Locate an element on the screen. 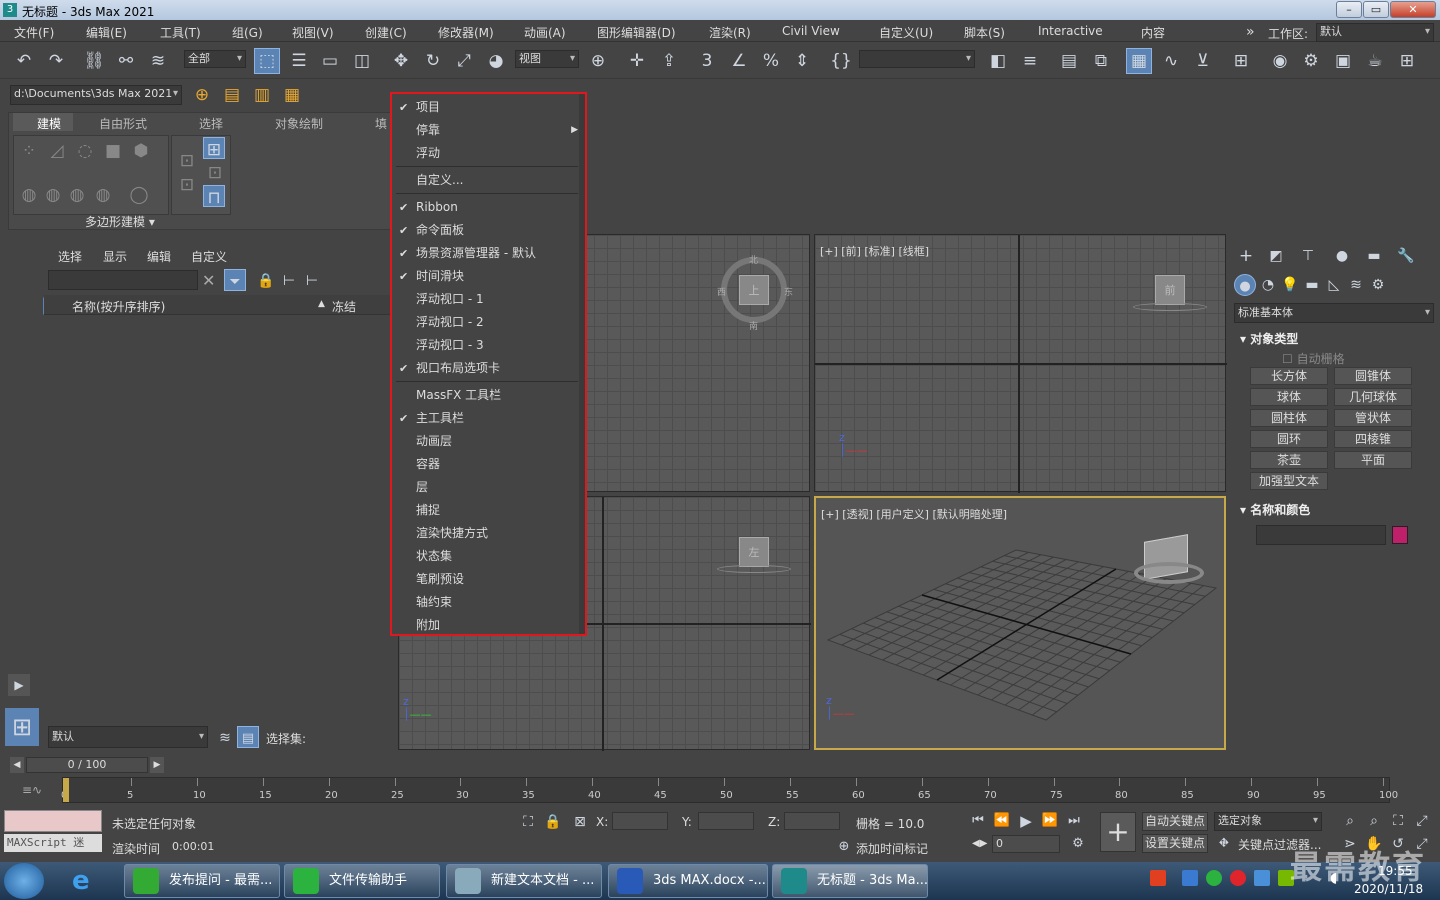 The height and width of the screenshot is (900, 1440). move-icon: ✥ is located at coordinates (401, 61).